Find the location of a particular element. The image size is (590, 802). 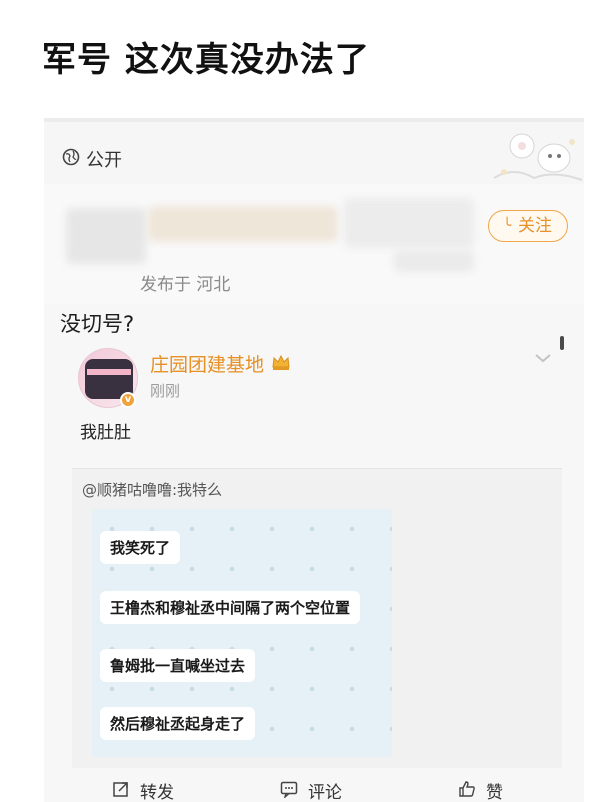

blurred-username is located at coordinates (243, 224).